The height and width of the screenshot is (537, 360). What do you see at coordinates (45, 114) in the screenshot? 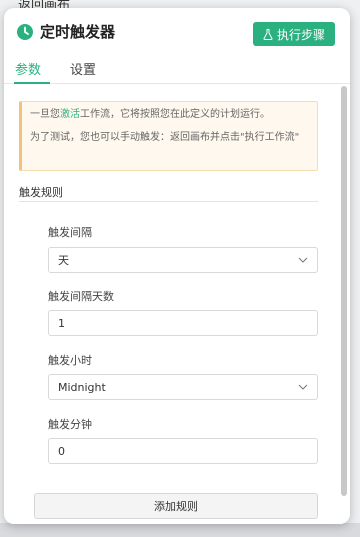
I see `notice-text-before: 一旦您` at bounding box center [45, 114].